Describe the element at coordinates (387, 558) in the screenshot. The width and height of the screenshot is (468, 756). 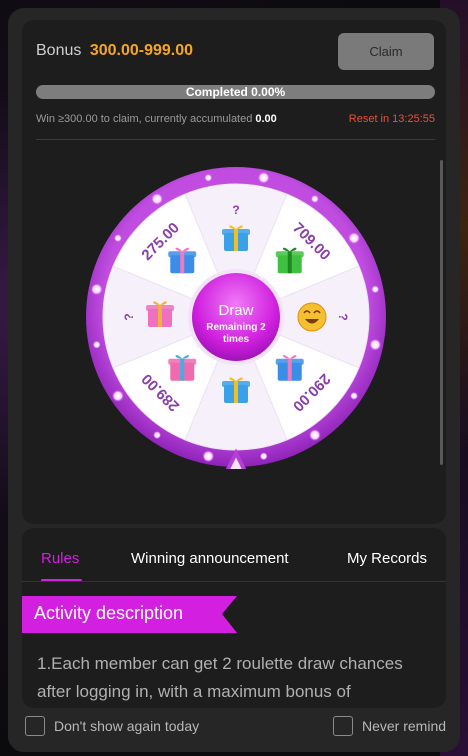
I see `tab-my-records: My Records` at that location.